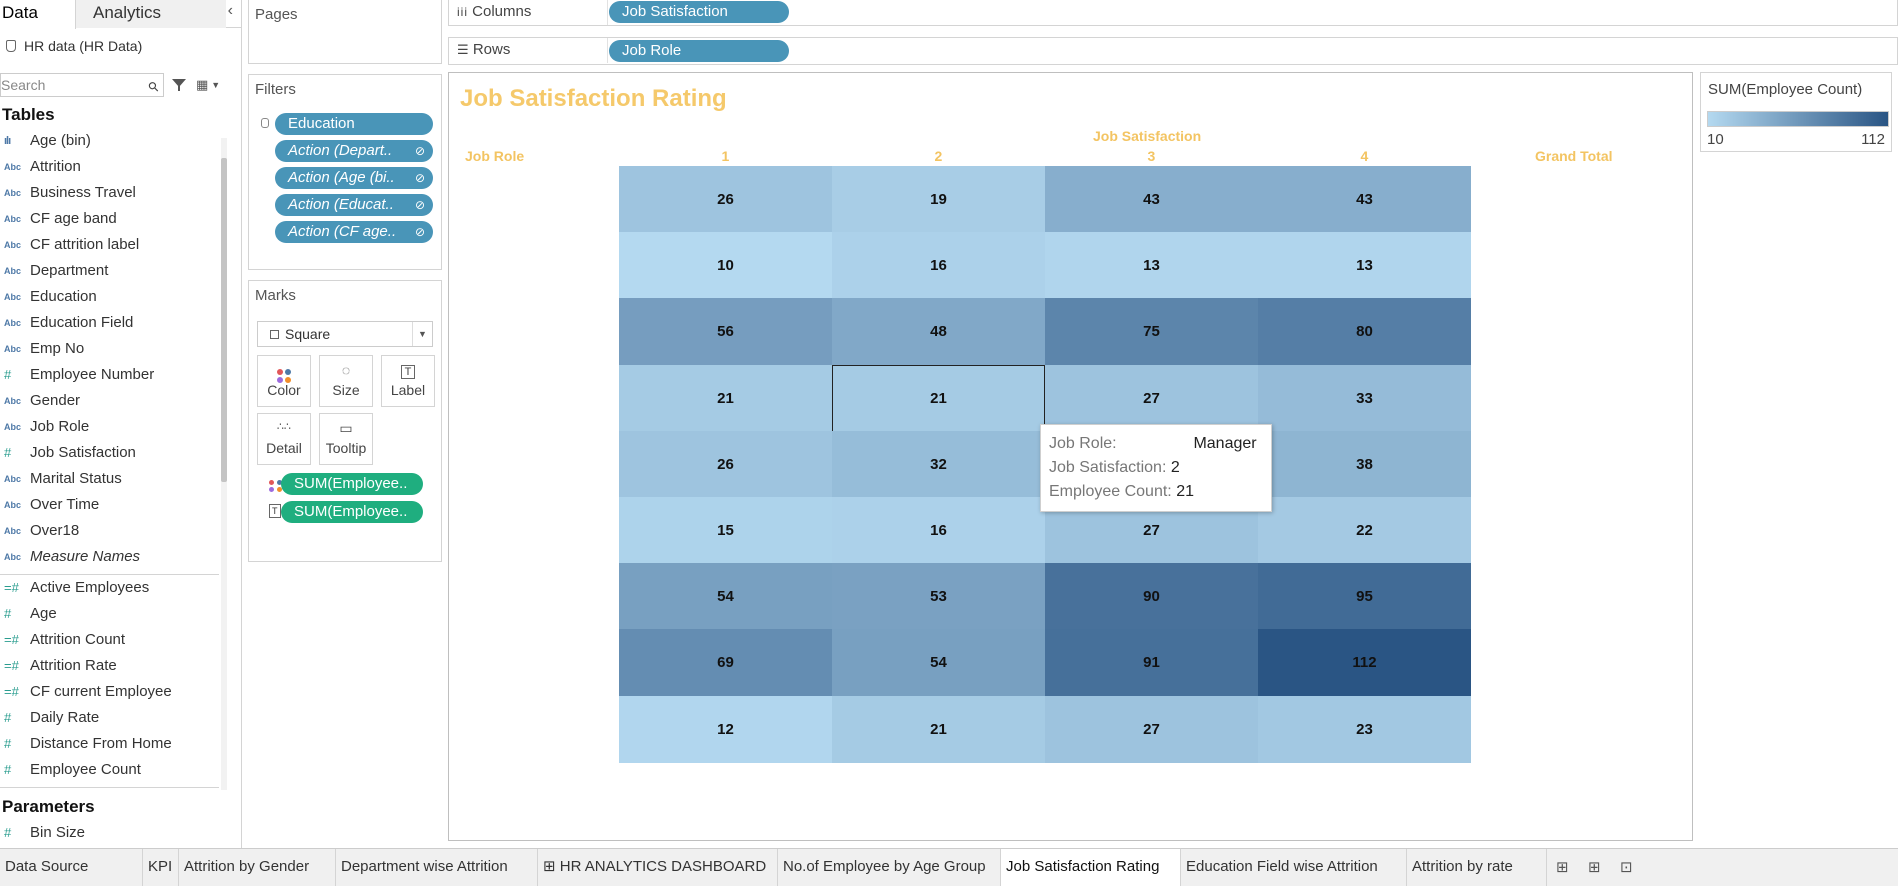  I want to click on heatmap-cell: 80, so click(1364, 332).